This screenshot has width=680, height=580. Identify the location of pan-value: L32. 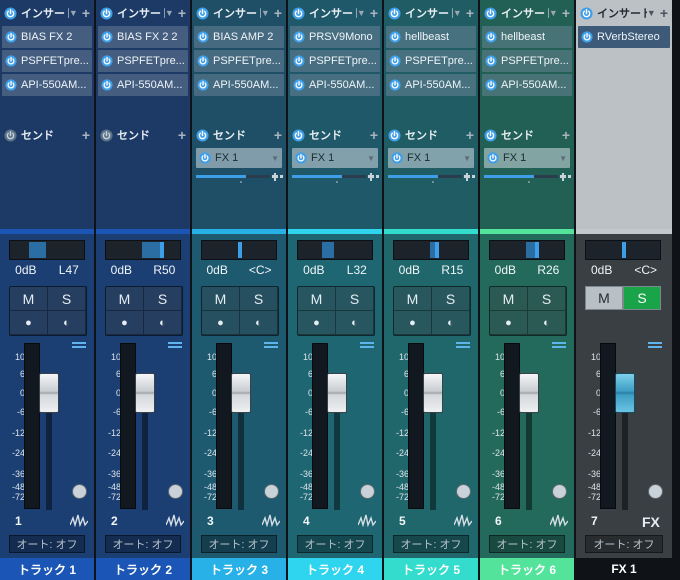
(357, 271).